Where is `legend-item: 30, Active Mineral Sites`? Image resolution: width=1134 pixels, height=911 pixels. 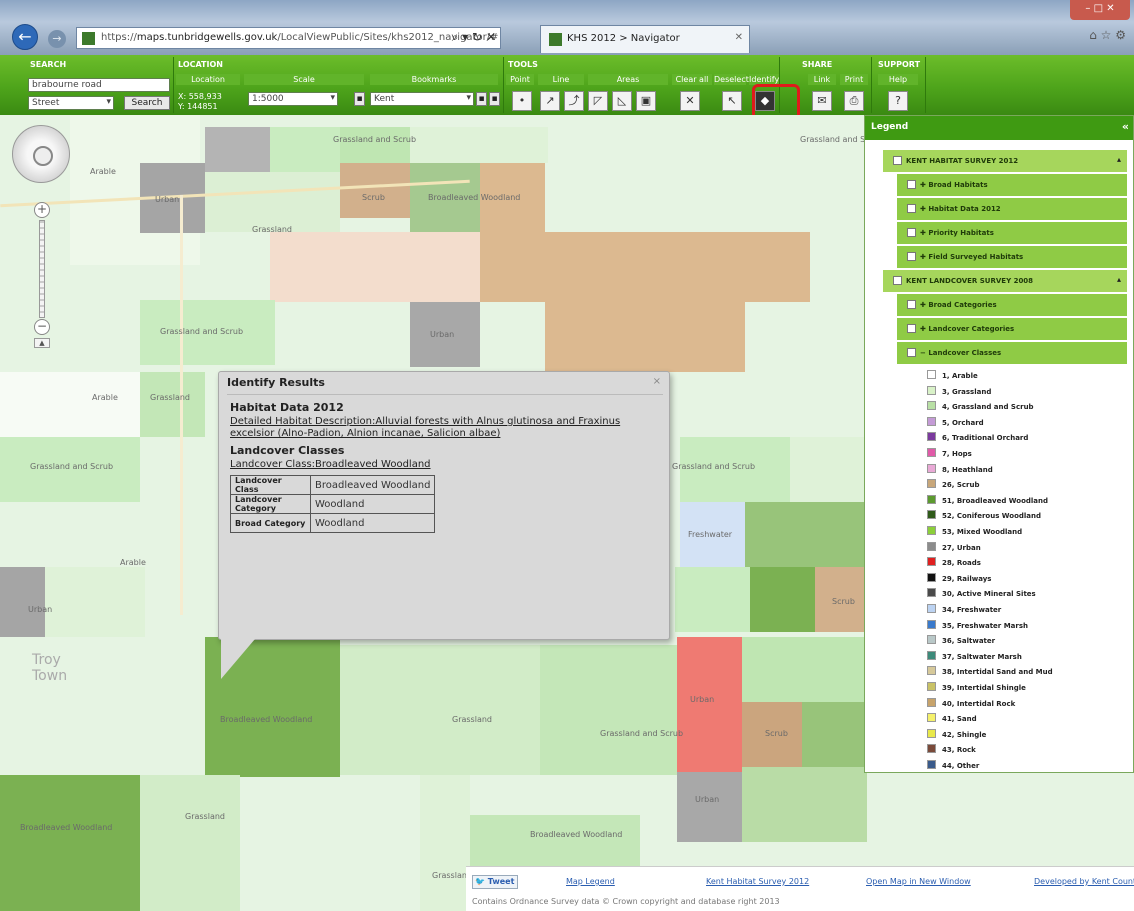
legend-item: 30, Active Mineral Sites is located at coordinates (981, 595).